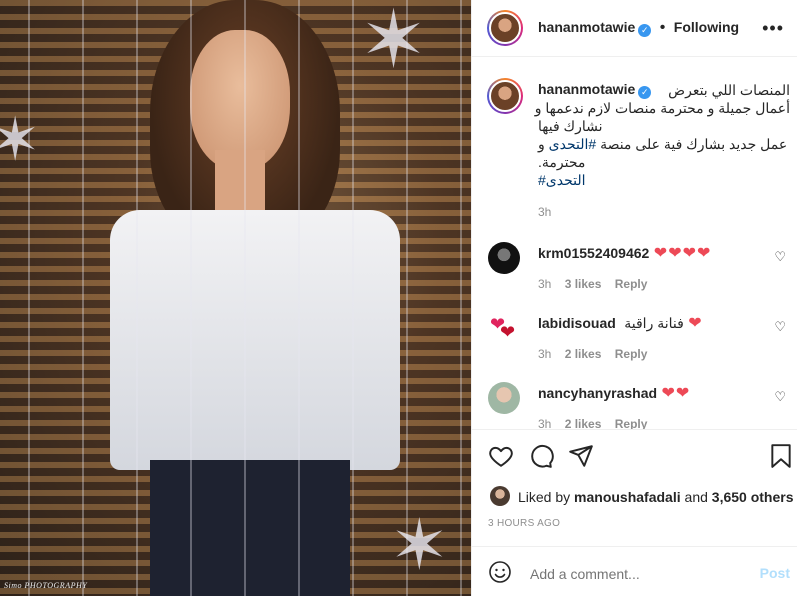 The height and width of the screenshot is (596, 797). I want to click on caption-line4-suffix: عمل جديد بشارك فية على منصة, so click(694, 144).